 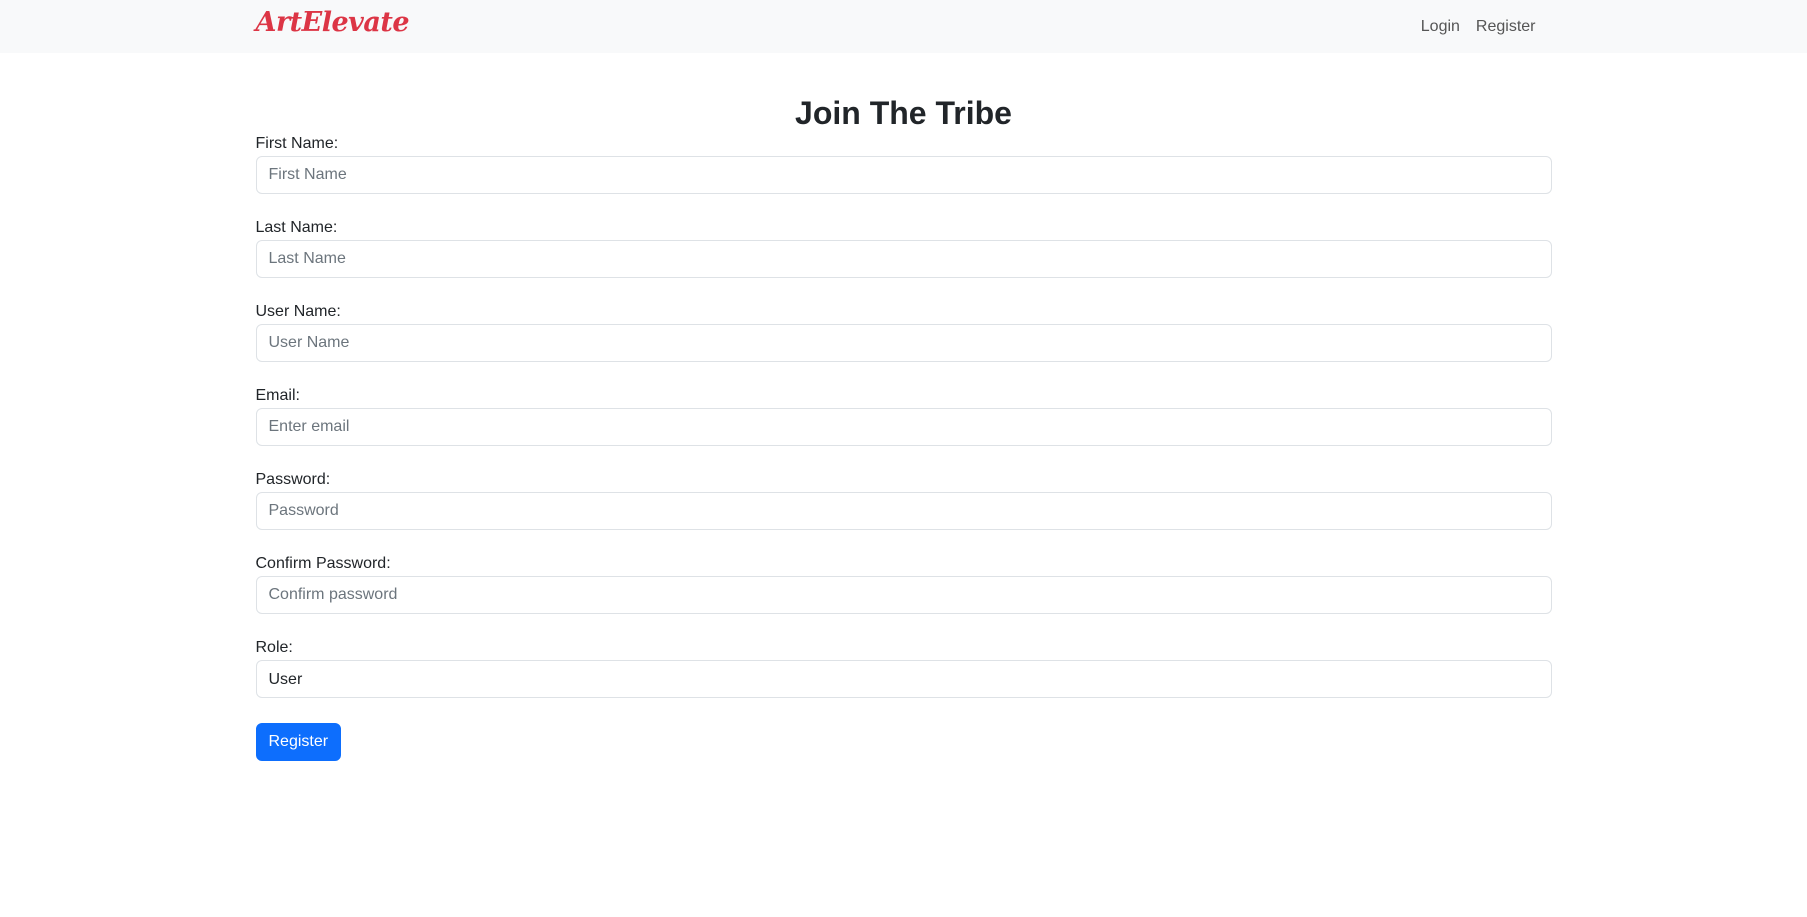 I want to click on email-group: Email:, so click(x=903, y=416).